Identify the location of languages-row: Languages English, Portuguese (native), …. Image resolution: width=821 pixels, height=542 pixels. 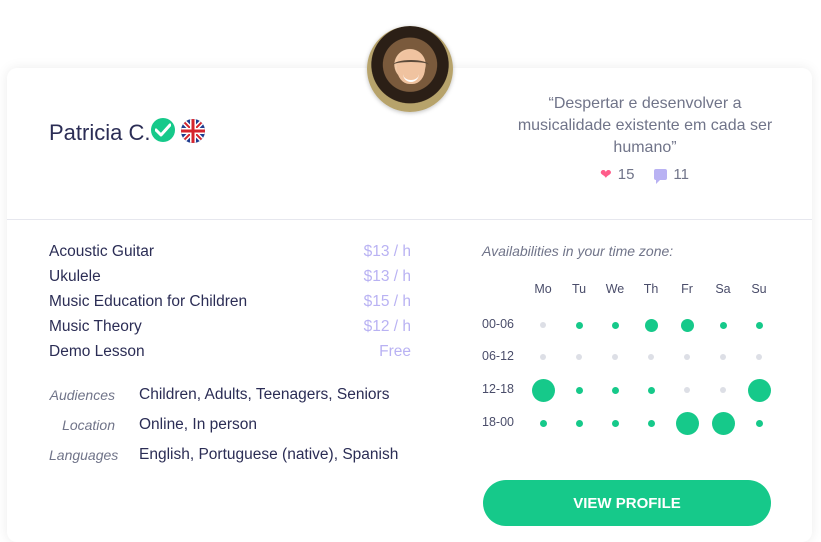
(223, 459).